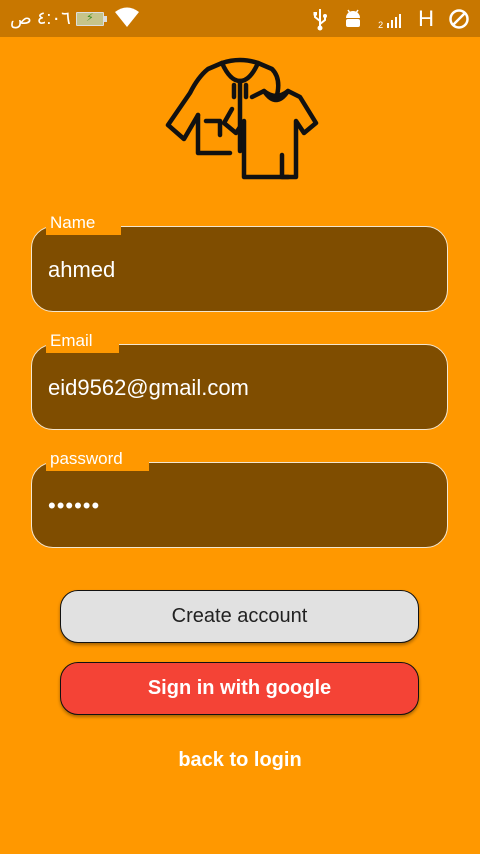  I want to click on signal-icon: 2, so click(391, 19).